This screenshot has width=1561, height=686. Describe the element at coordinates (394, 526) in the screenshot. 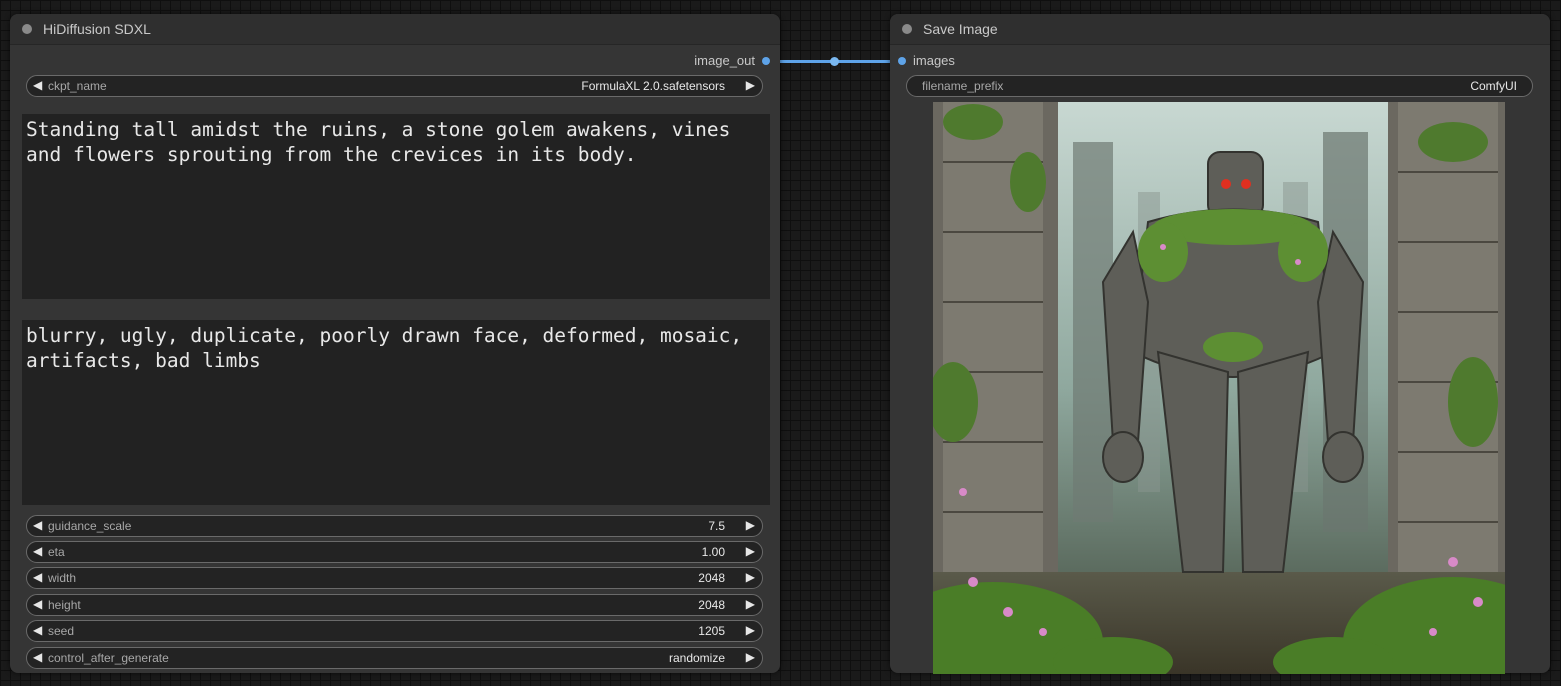

I see `guidance-scale-widget: ◀ guidance_scale 7.5 ▶` at that location.